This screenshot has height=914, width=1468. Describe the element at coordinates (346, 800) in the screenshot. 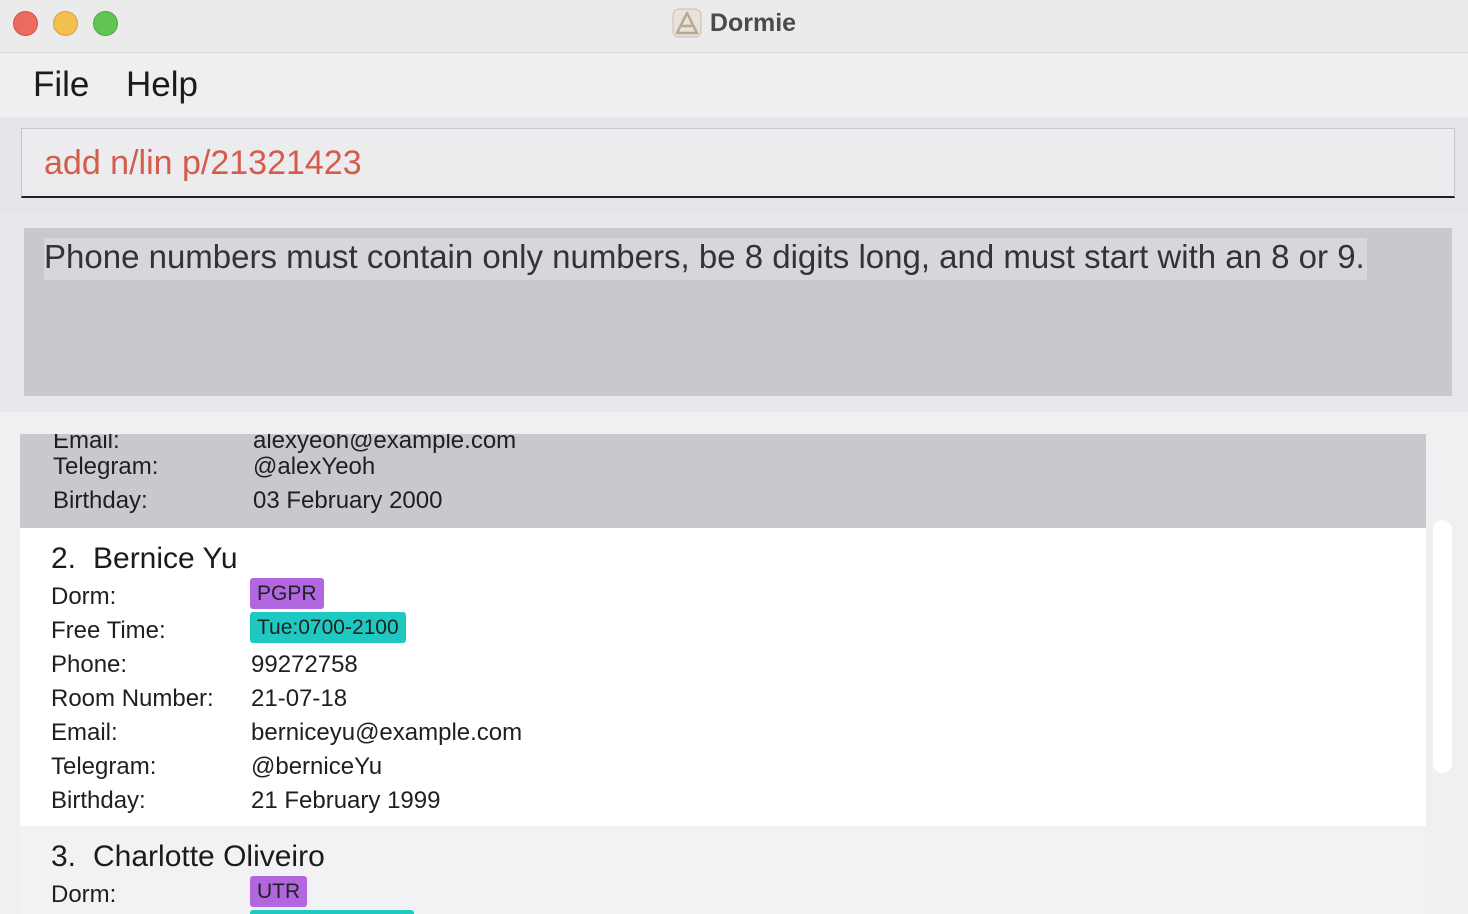

I see `value-birthday: 21 February 1999` at that location.